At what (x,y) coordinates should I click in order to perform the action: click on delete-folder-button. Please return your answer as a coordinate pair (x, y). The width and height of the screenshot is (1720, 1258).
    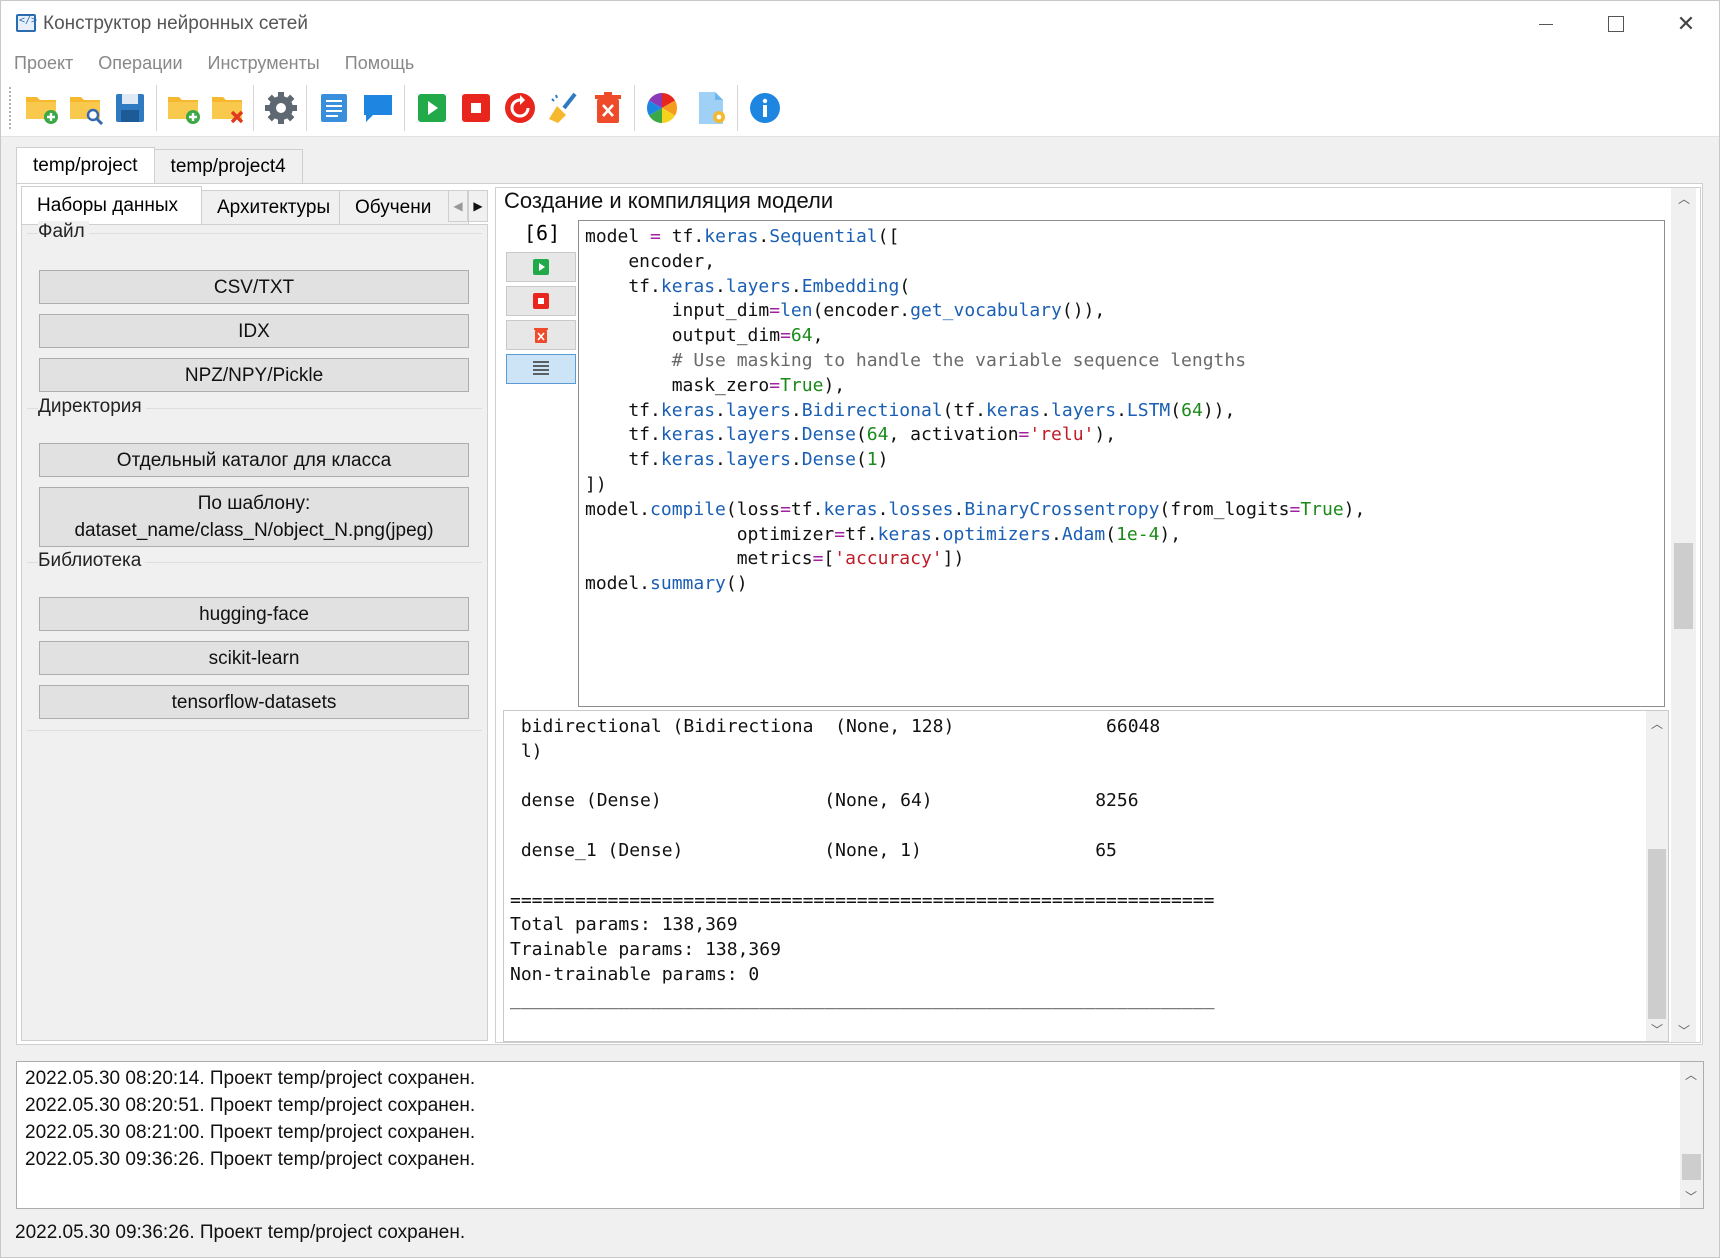
    Looking at the image, I should click on (228, 108).